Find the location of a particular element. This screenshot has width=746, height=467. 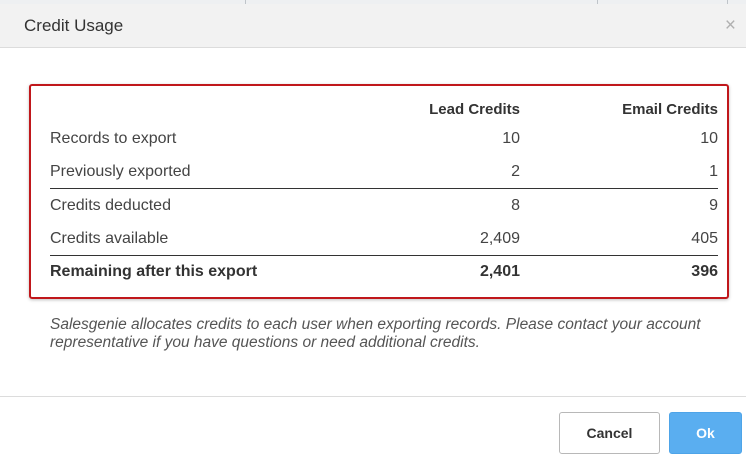

table-header-row: Lead Credits Email Credits is located at coordinates (384, 104).